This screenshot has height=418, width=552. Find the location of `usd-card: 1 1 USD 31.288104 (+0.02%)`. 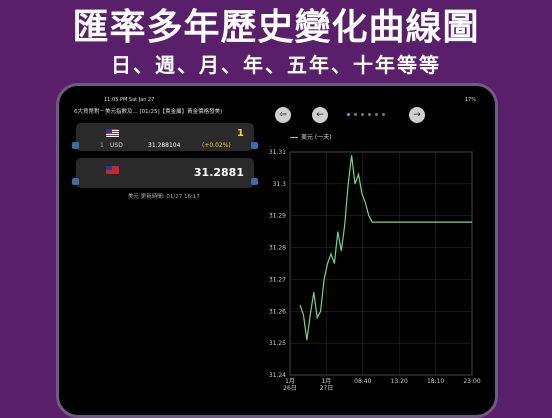

usd-card: 1 1 USD 31.288104 (+0.02%) is located at coordinates (165, 137).